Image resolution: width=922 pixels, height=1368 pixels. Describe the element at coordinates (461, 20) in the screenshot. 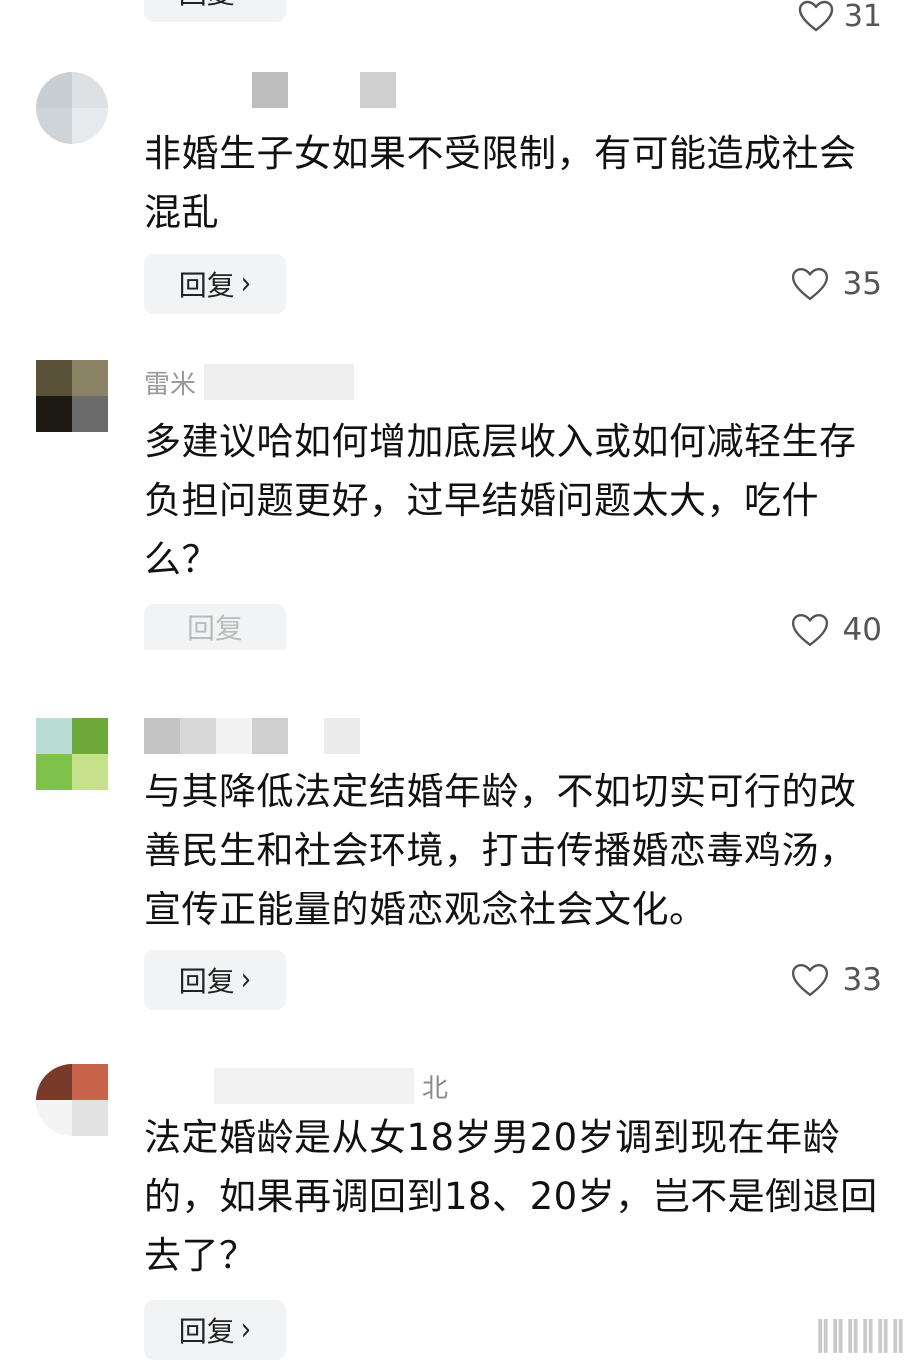

I see `previous-comment-footer: 回复 › 31` at that location.